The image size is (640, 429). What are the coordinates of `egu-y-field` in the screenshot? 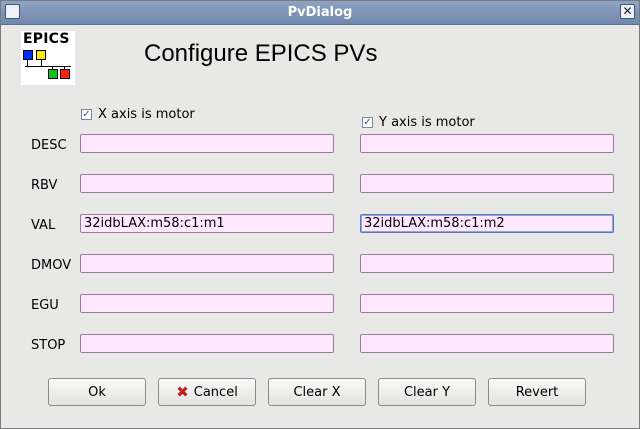 It's located at (487, 303).